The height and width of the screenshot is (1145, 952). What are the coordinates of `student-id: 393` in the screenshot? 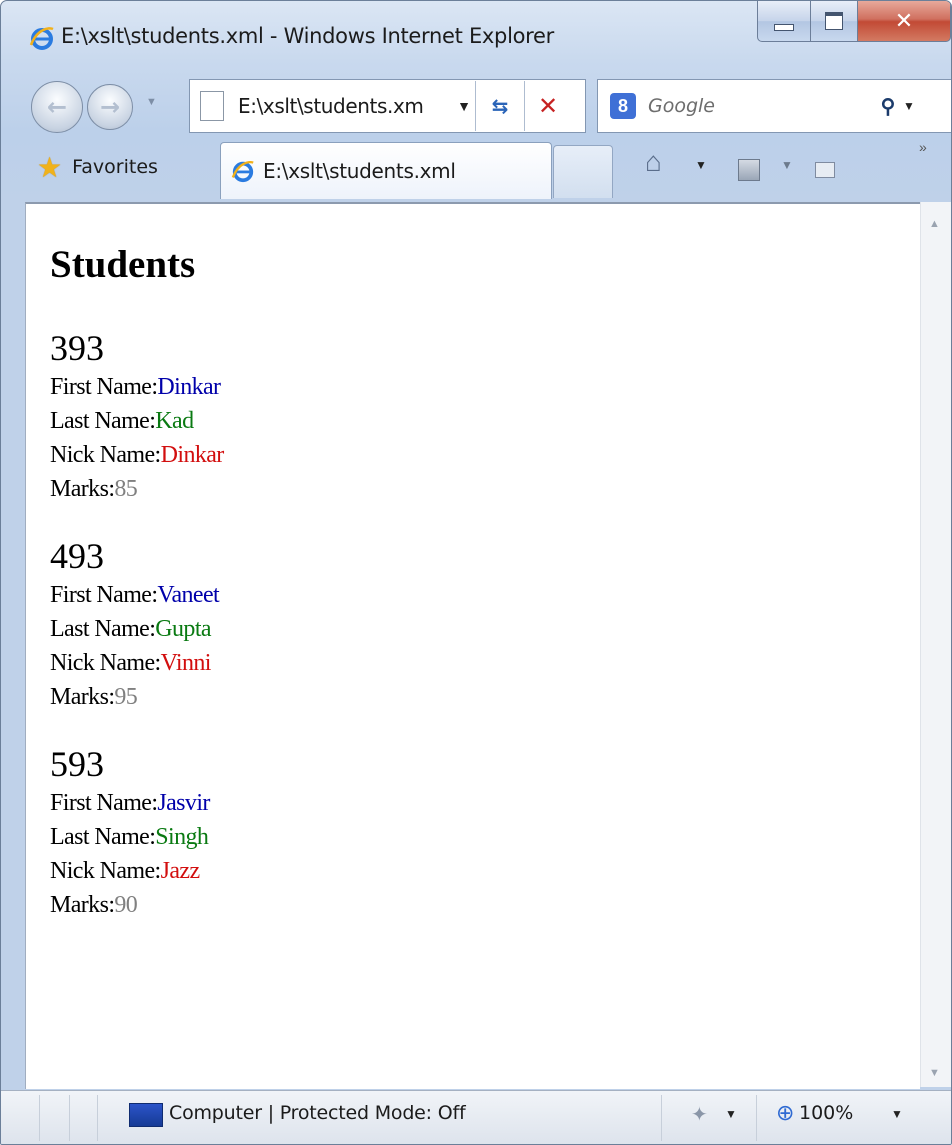 It's located at (77, 348).